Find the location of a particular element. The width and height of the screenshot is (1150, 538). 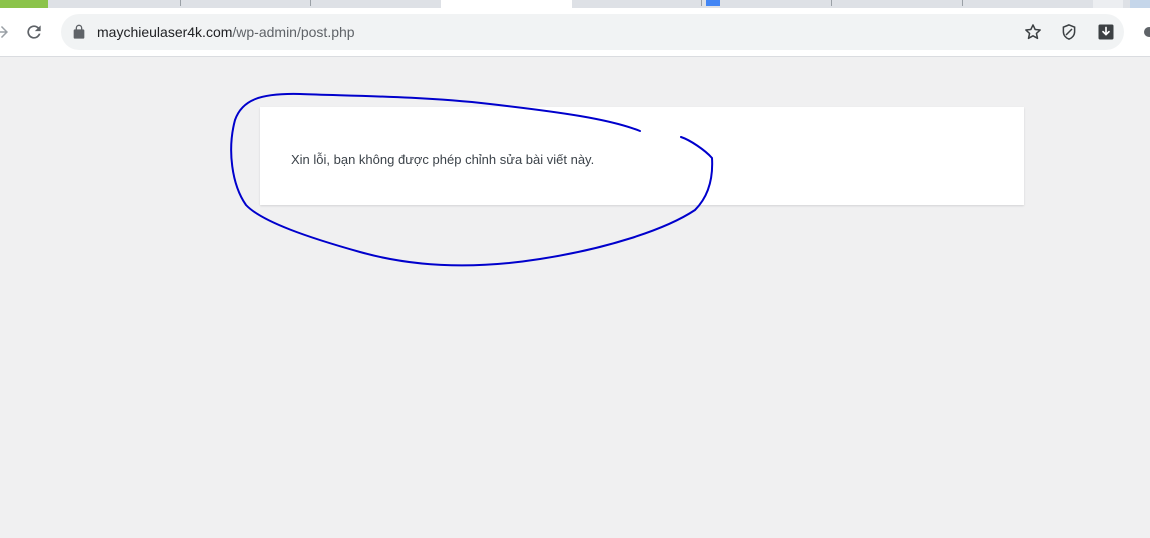

new-tab-area is located at coordinates (1108, 4).